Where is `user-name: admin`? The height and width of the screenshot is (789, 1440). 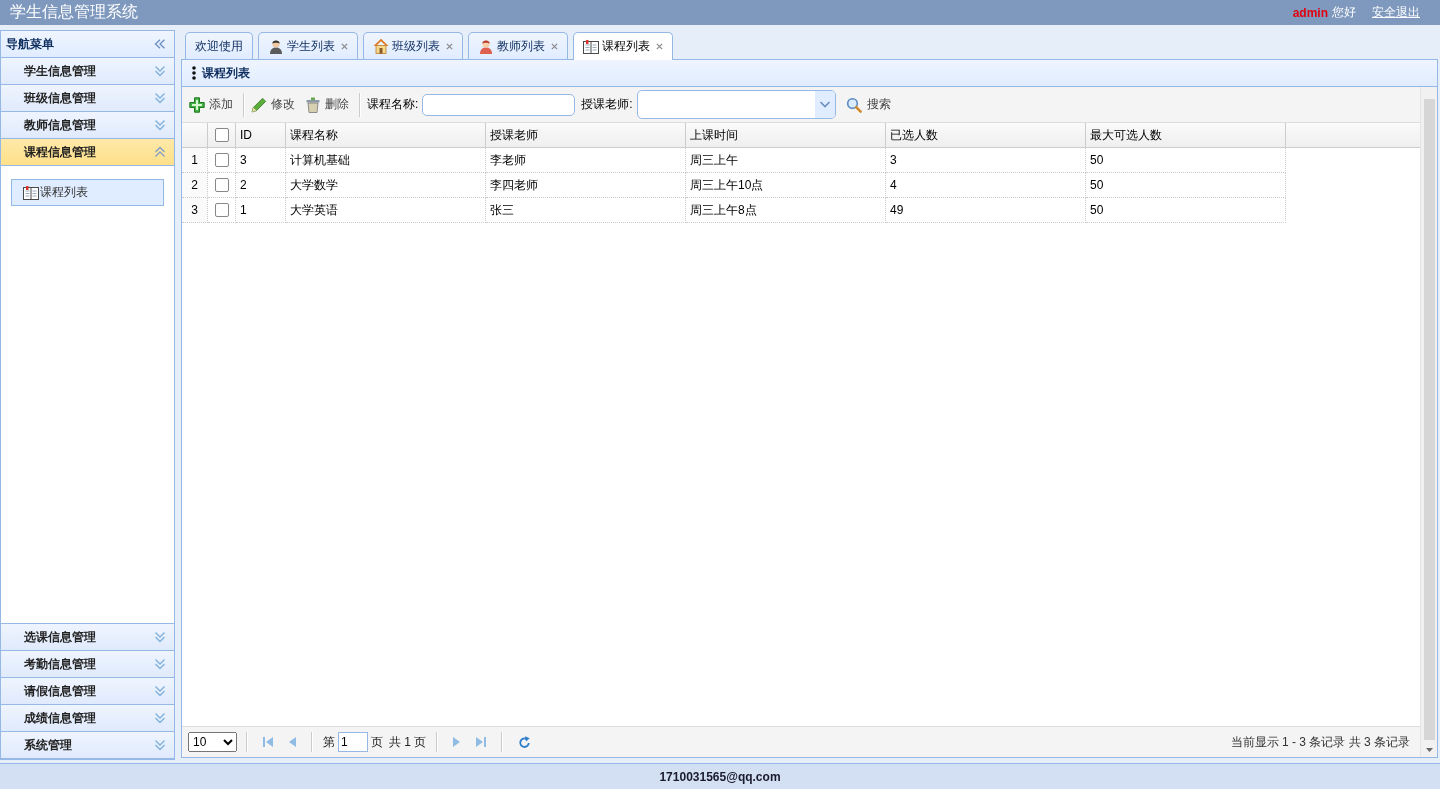 user-name: admin is located at coordinates (1310, 12).